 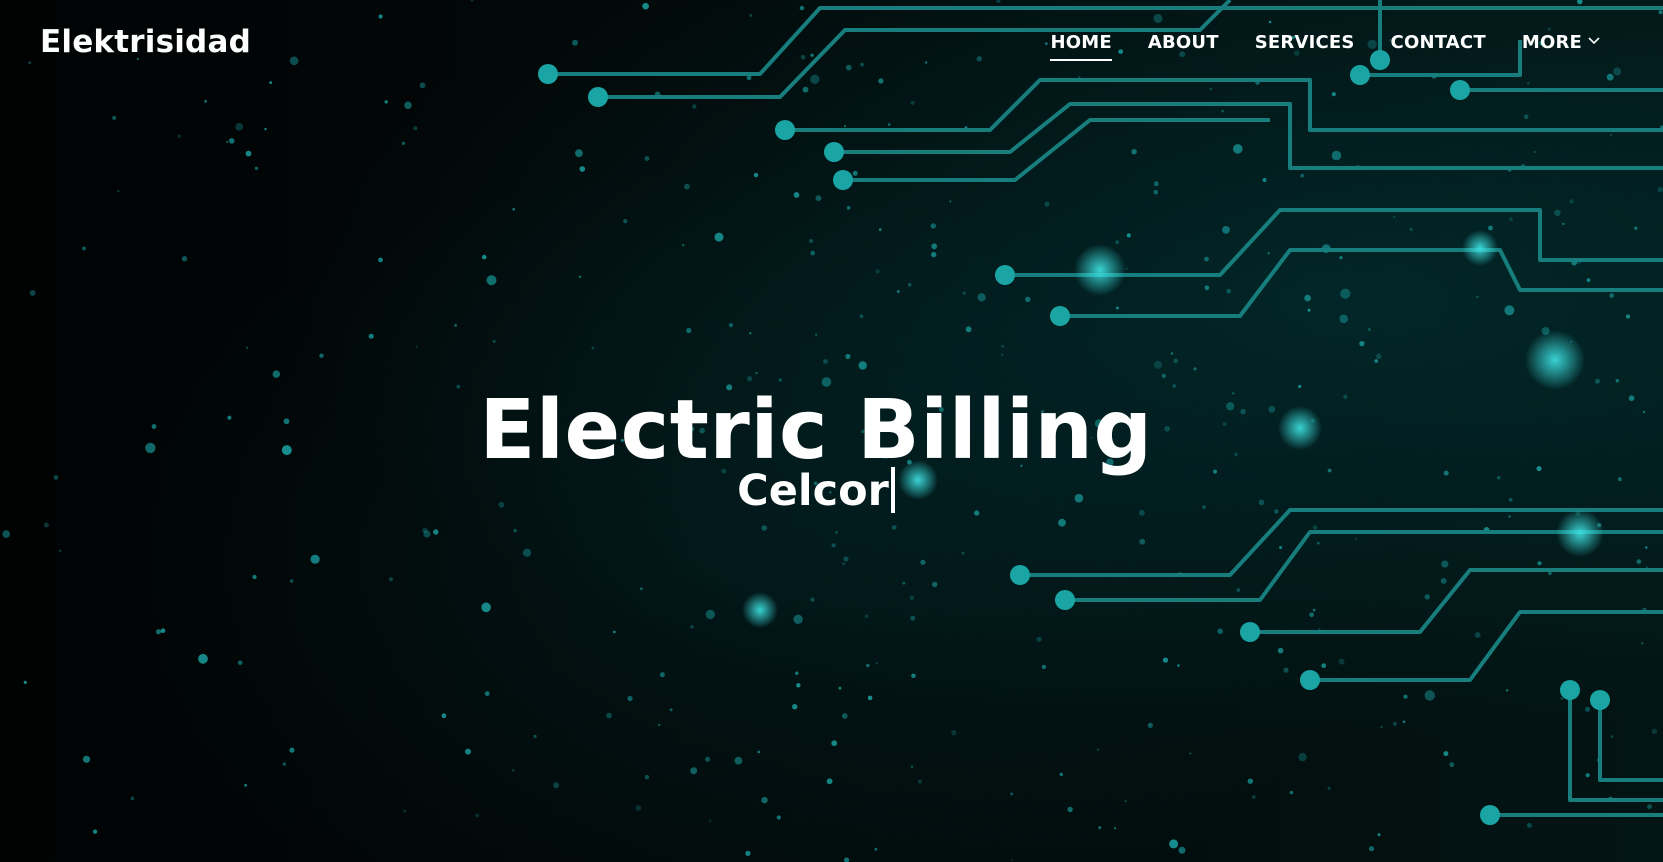 I want to click on nav-item-more: MORE, so click(x=1561, y=46).